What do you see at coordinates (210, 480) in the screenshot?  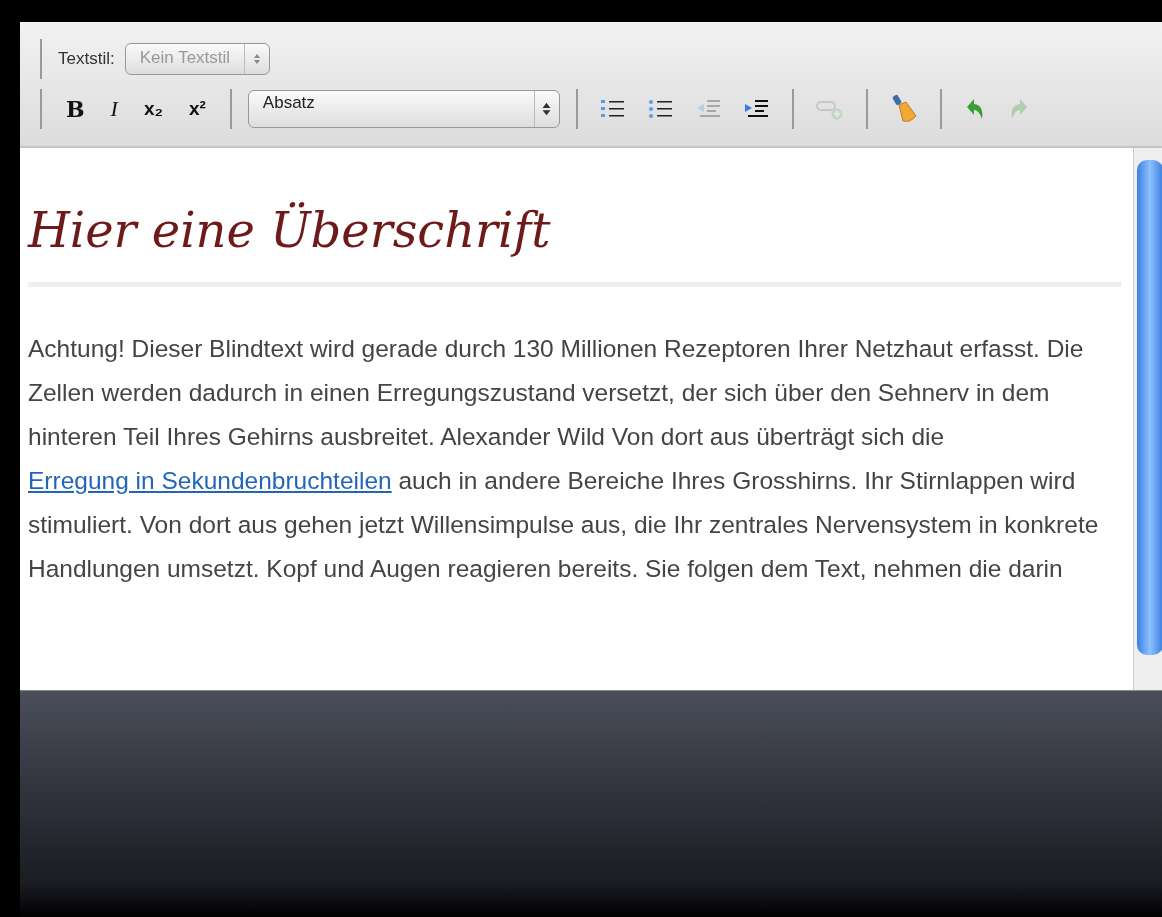 I see `text-link: Erregung in Sekundenbruchteilen` at bounding box center [210, 480].